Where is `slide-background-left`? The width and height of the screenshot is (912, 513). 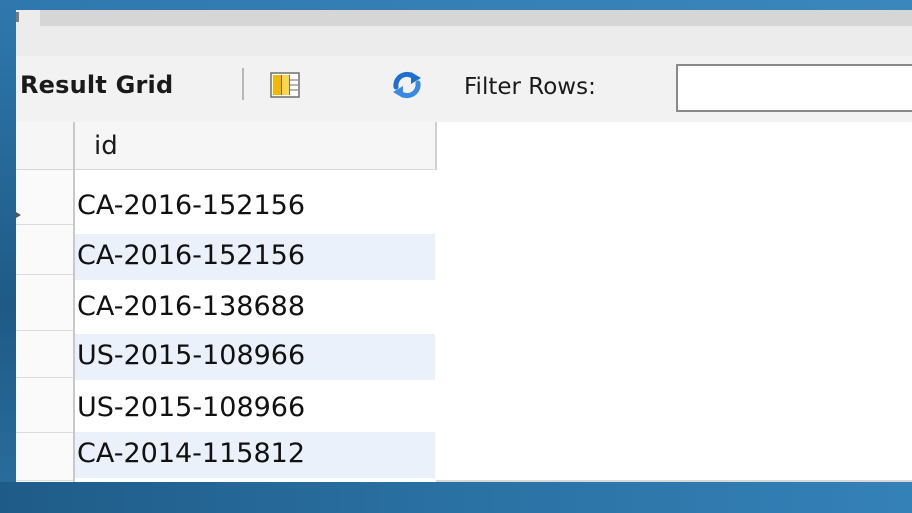
slide-background-left is located at coordinates (8, 256).